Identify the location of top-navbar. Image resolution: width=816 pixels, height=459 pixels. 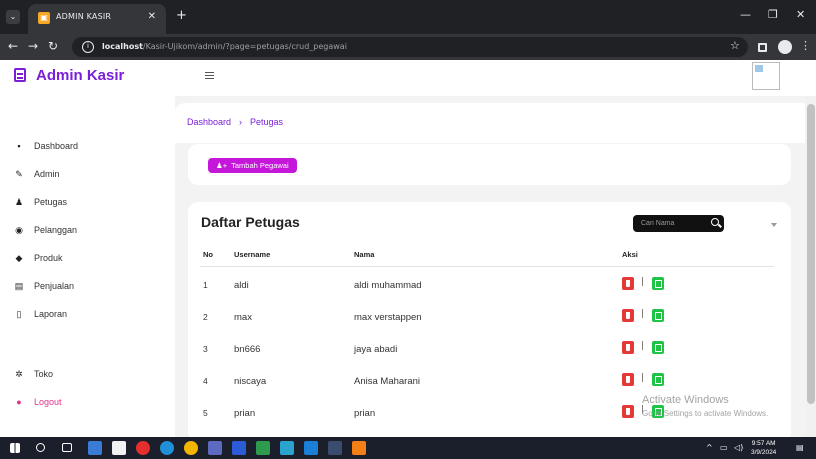
(495, 78).